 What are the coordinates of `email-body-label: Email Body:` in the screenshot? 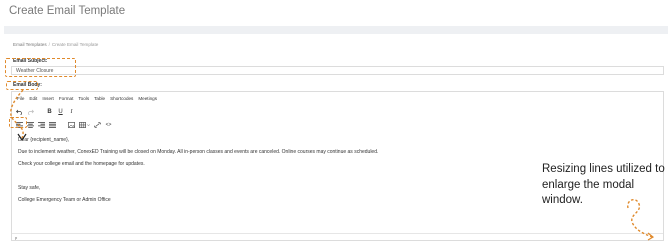 It's located at (27, 85).